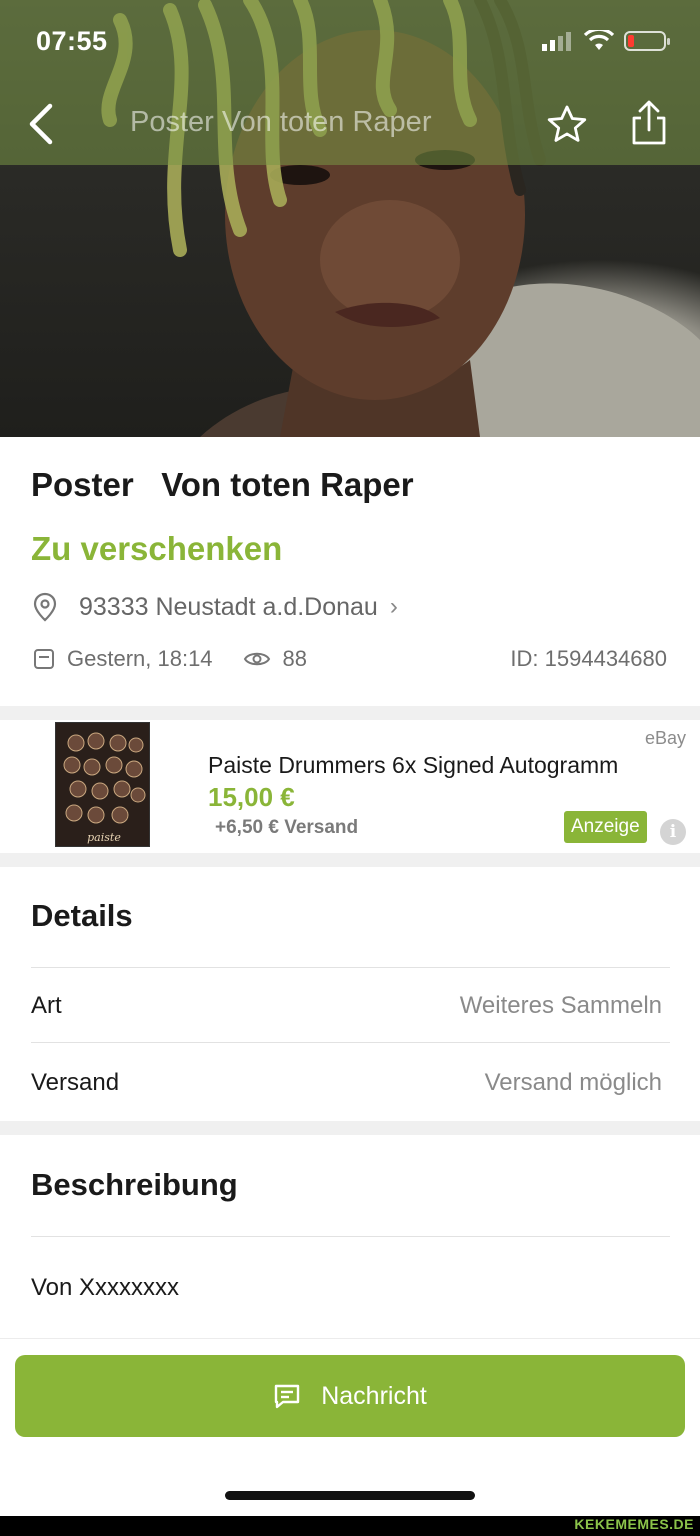 This screenshot has width=700, height=1536. What do you see at coordinates (72, 41) in the screenshot?
I see `status-time: 07:55` at bounding box center [72, 41].